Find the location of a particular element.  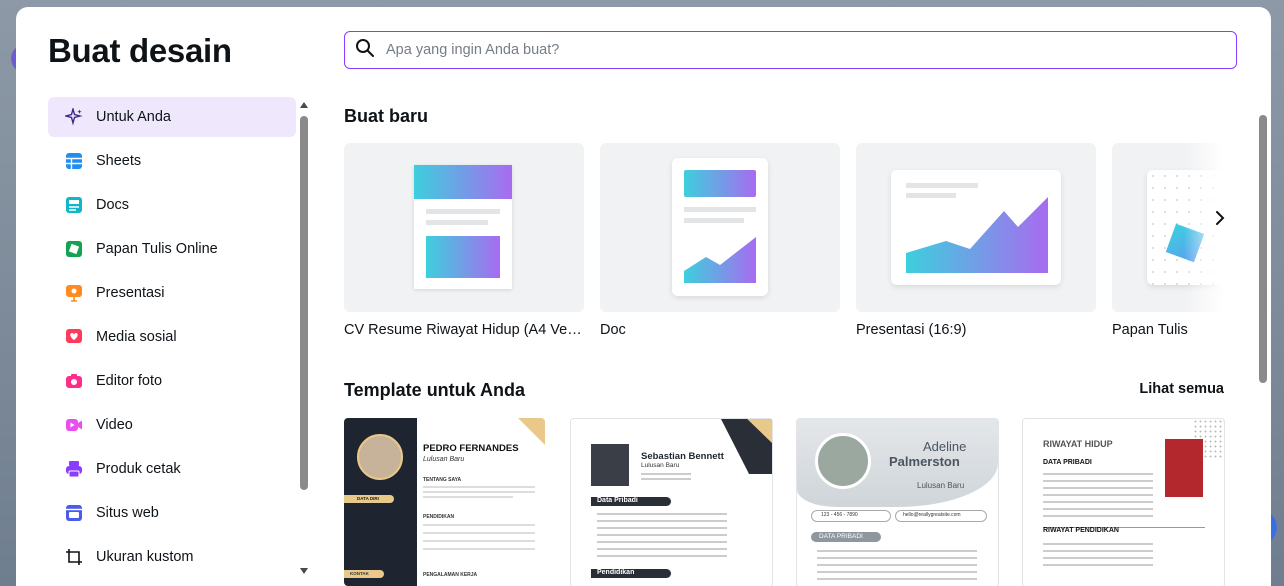

sidebar-item-label: Situs web is located at coordinates (127, 513).